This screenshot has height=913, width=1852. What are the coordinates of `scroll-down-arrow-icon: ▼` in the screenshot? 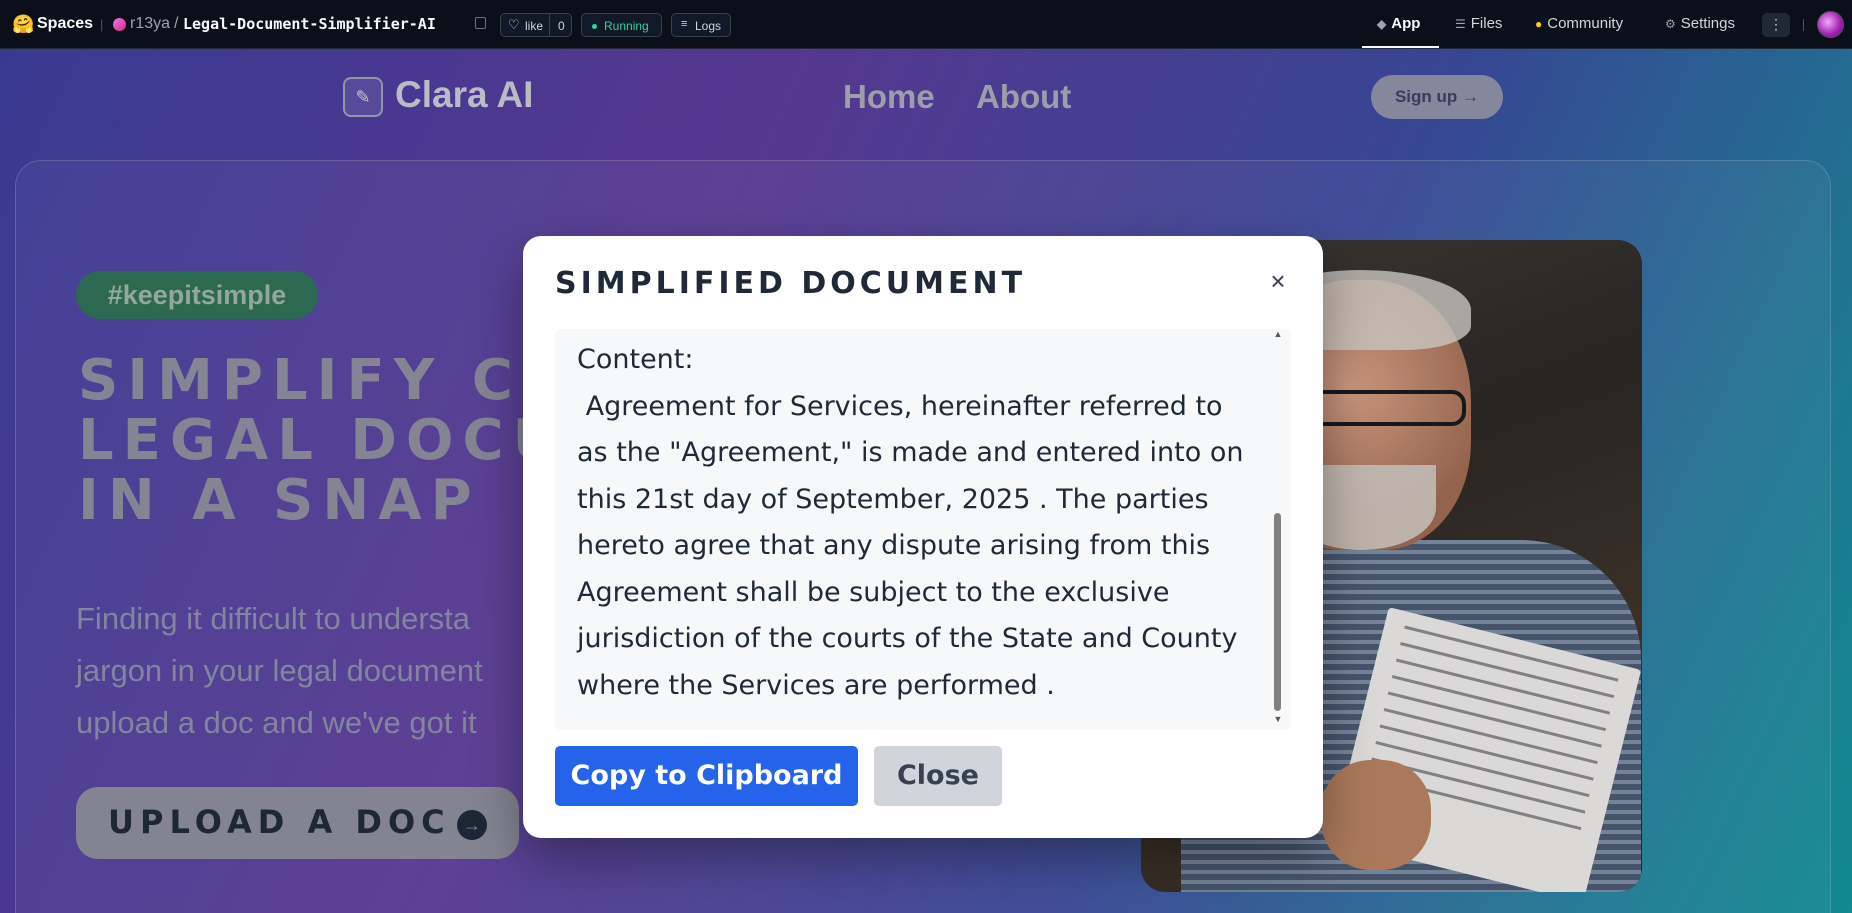 It's located at (1278, 720).